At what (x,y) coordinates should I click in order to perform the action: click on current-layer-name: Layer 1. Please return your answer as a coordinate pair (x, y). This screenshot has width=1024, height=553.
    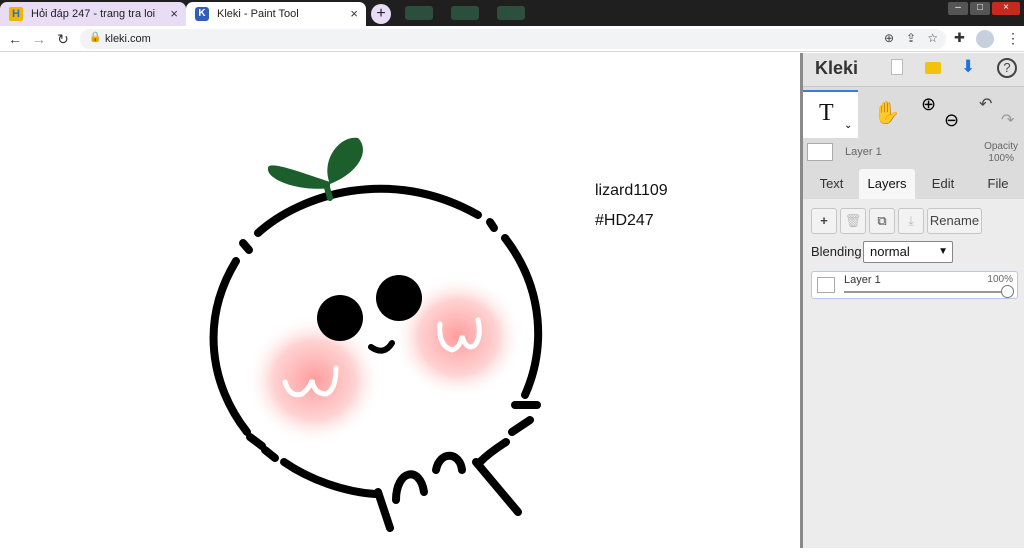
    Looking at the image, I should click on (863, 152).